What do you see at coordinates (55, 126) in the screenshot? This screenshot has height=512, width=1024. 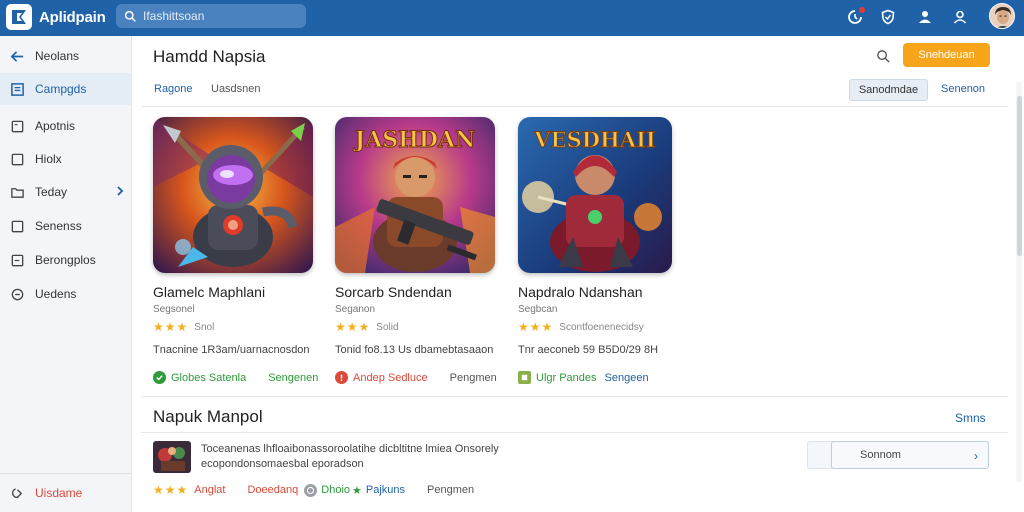 I see `sidebar-item-label: Apotnis` at bounding box center [55, 126].